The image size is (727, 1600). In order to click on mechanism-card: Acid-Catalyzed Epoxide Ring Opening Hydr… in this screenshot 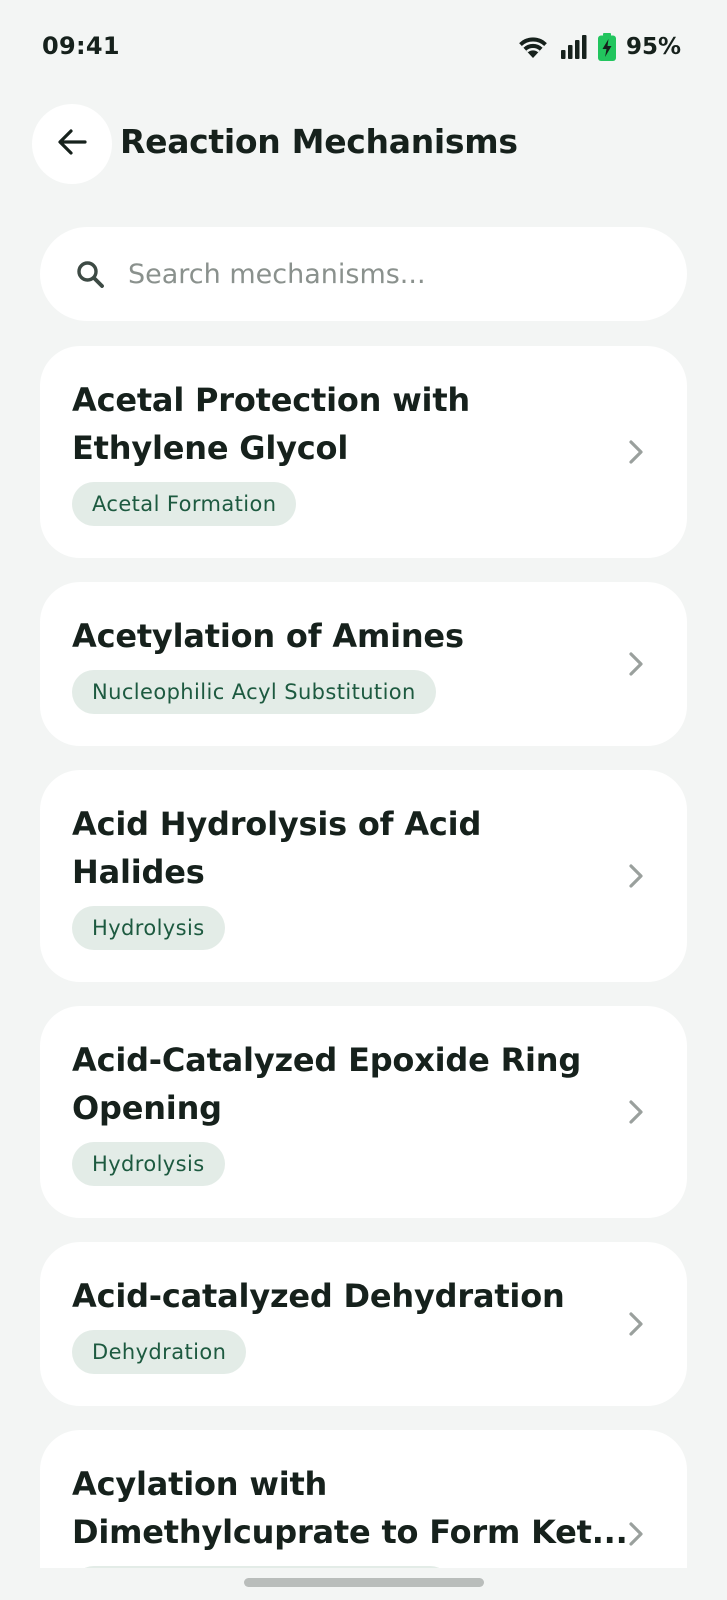, I will do `click(363, 1112)`.